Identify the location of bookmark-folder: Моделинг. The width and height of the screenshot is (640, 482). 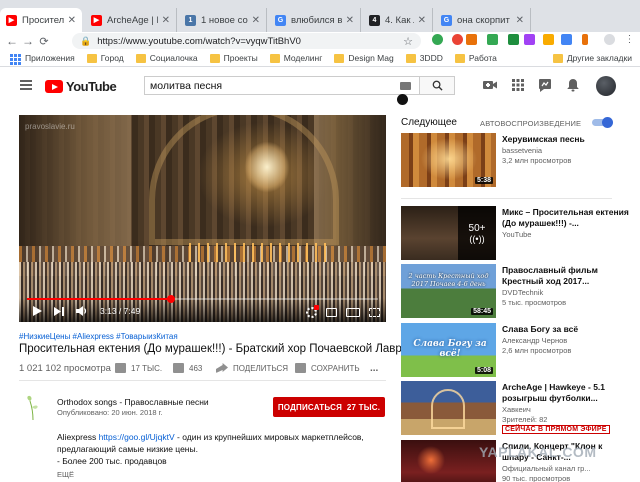
(295, 58).